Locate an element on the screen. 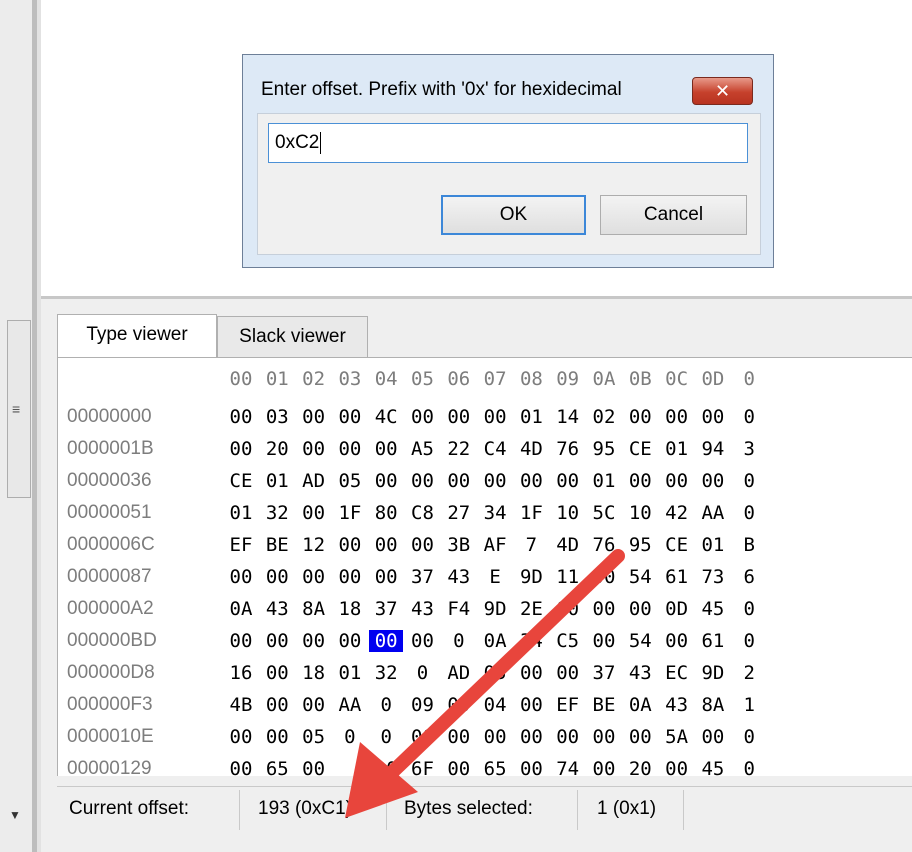  annotation-arrow is located at coordinates (485, 683).